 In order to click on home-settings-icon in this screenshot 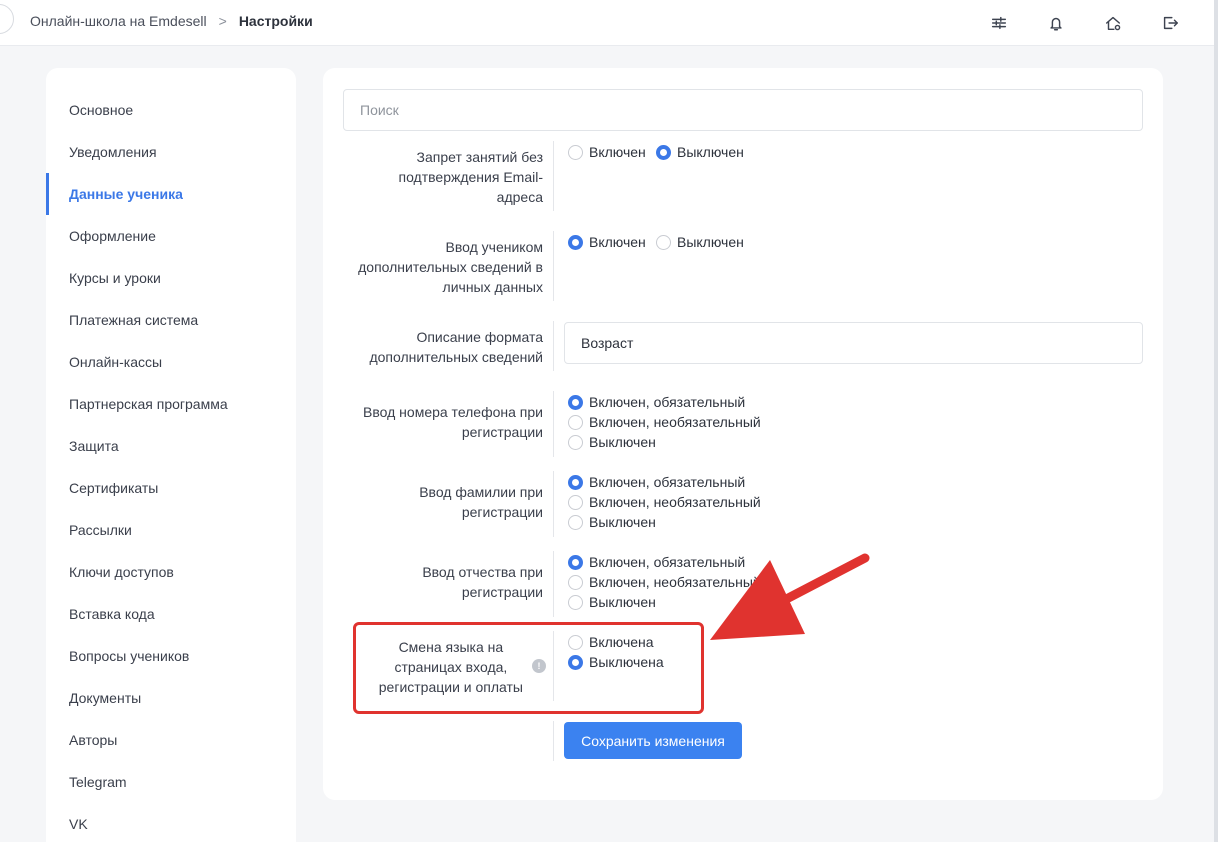, I will do `click(1113, 23)`.